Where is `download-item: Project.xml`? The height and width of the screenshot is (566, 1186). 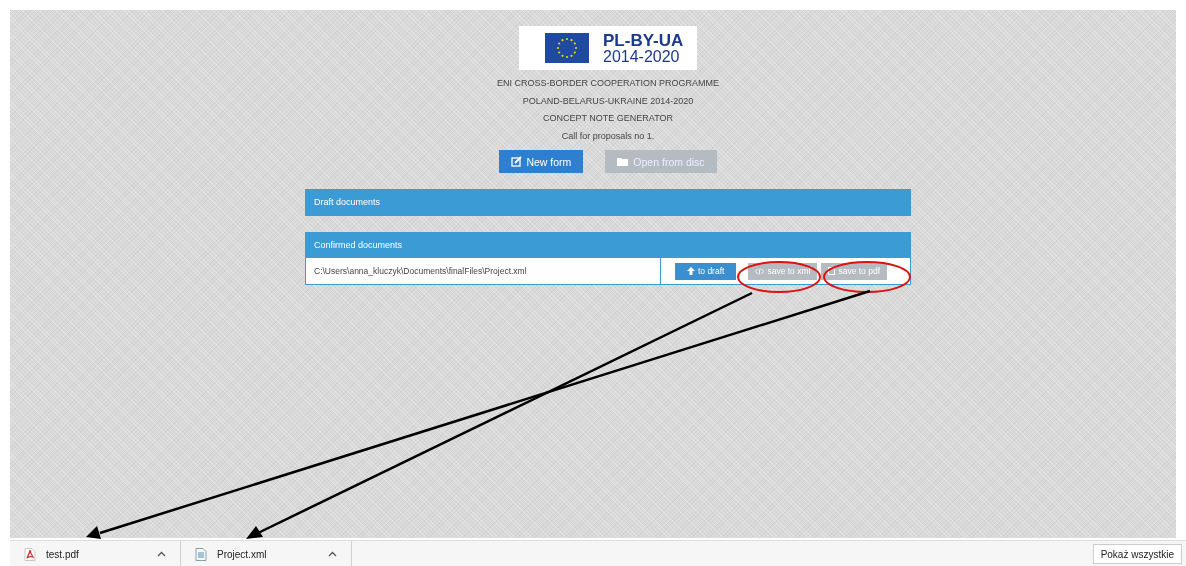 download-item: Project.xml is located at coordinates (266, 553).